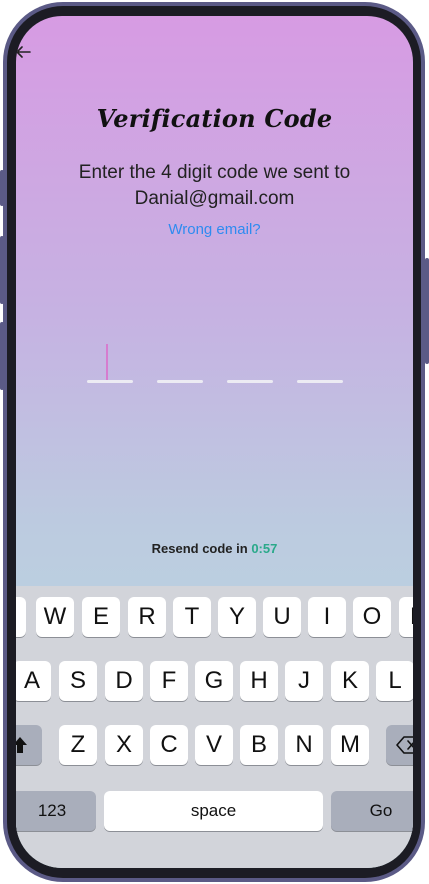 The width and height of the screenshot is (429, 884). I want to click on key-i: I, so click(327, 617).